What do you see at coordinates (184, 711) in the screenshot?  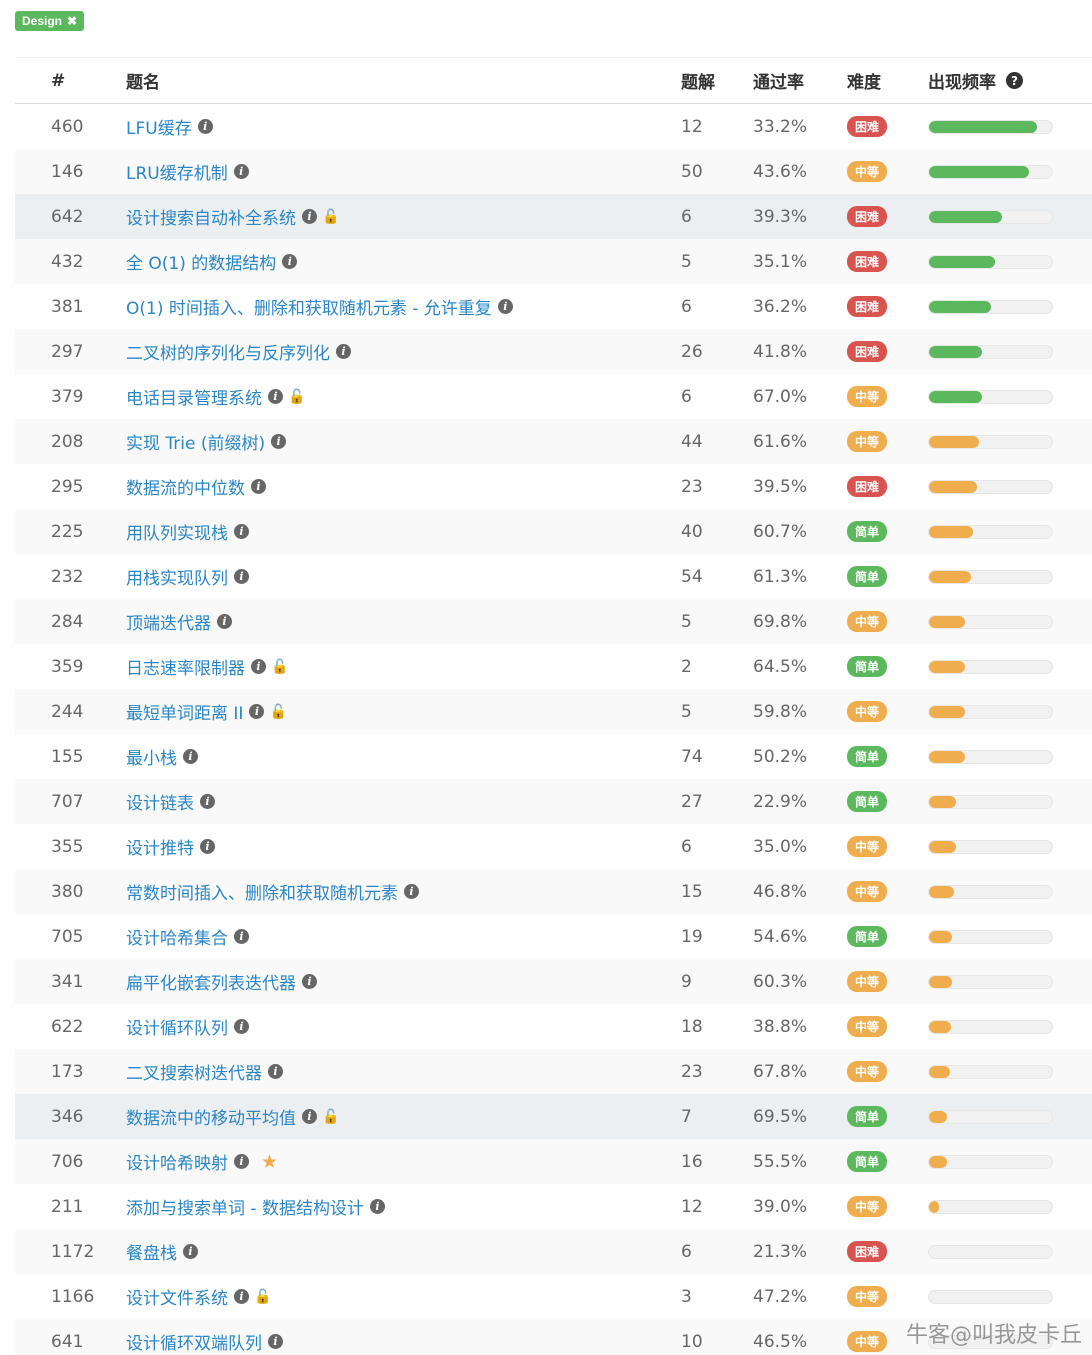 I see `problem-title-link: 最短单词距离 II` at bounding box center [184, 711].